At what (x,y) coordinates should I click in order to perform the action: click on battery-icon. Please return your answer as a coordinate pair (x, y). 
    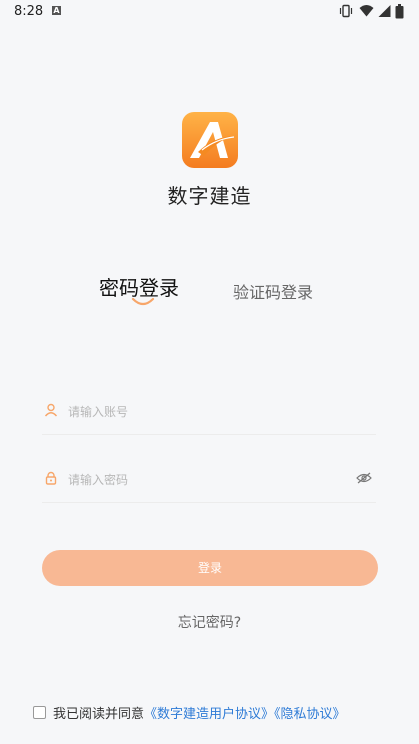
    Looking at the image, I should click on (399, 11).